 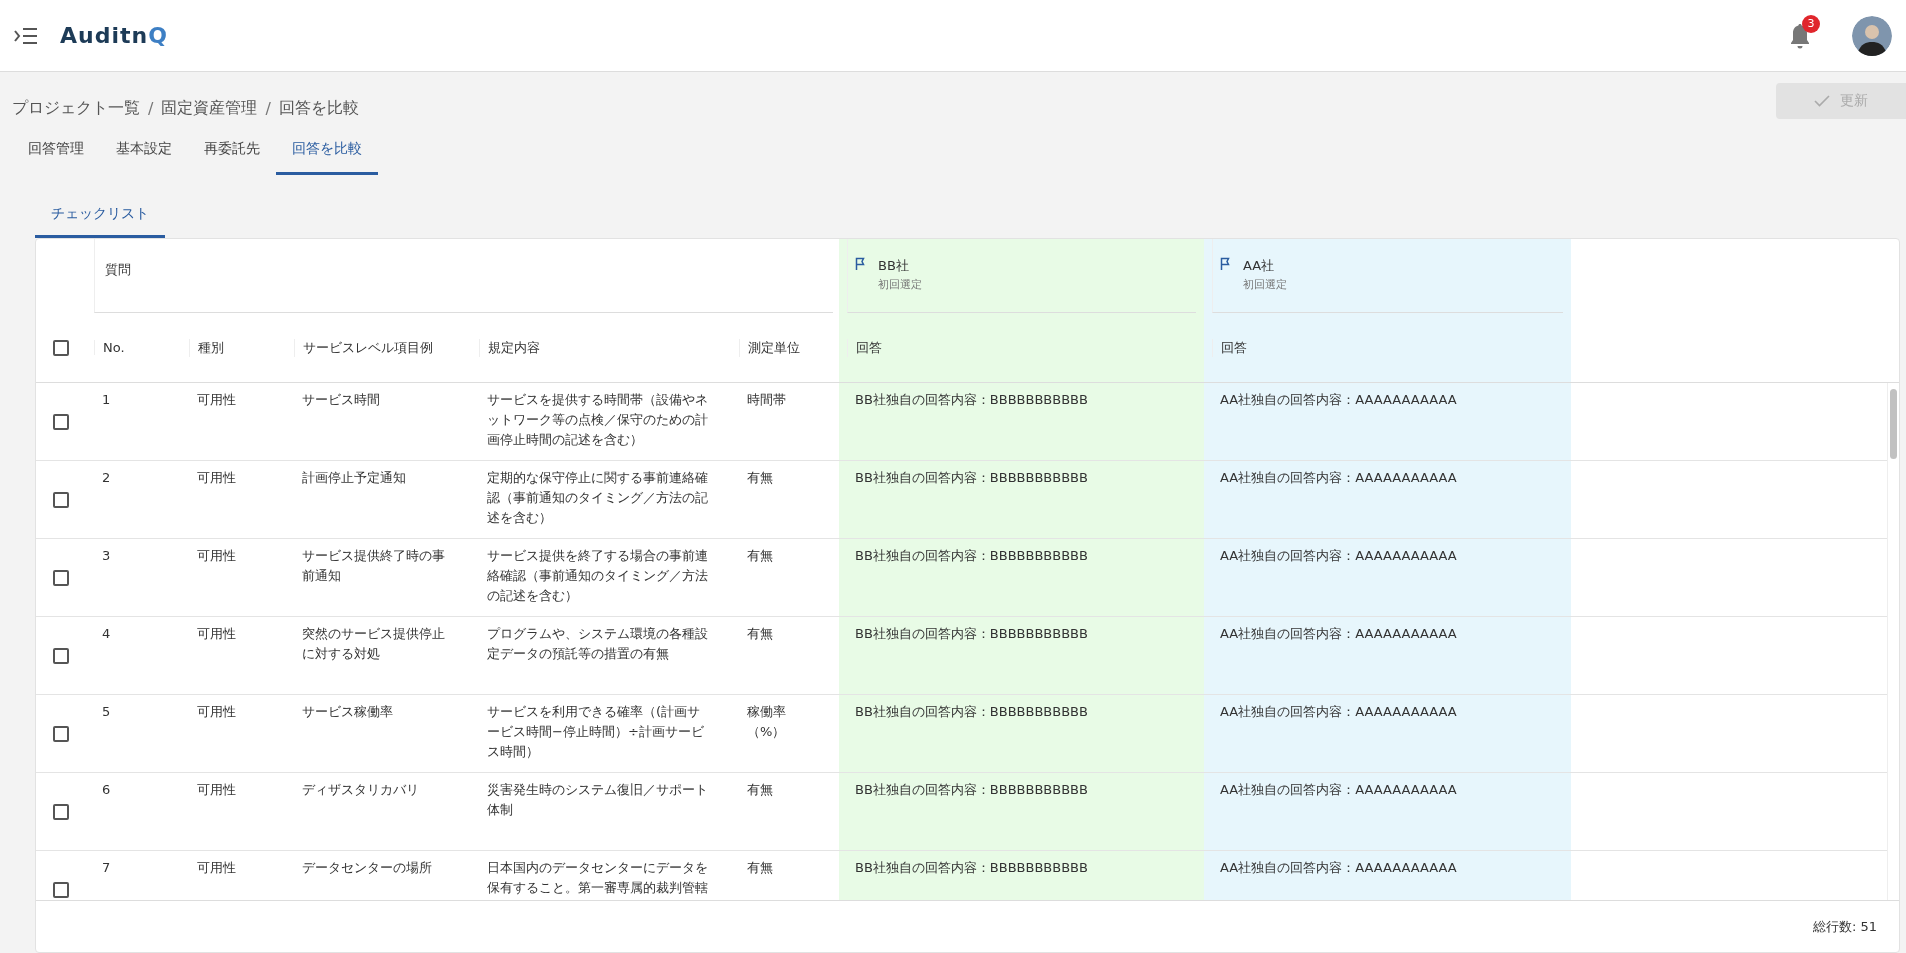 What do you see at coordinates (360, 789) in the screenshot?
I see `table-cell: ディザスタリカバリ` at bounding box center [360, 789].